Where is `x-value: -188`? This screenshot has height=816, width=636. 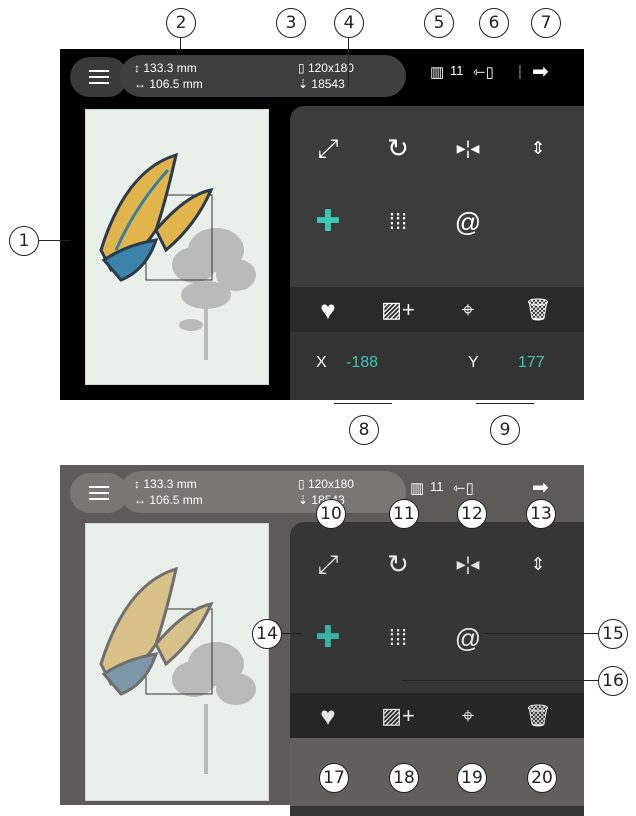
x-value: -188 is located at coordinates (362, 363).